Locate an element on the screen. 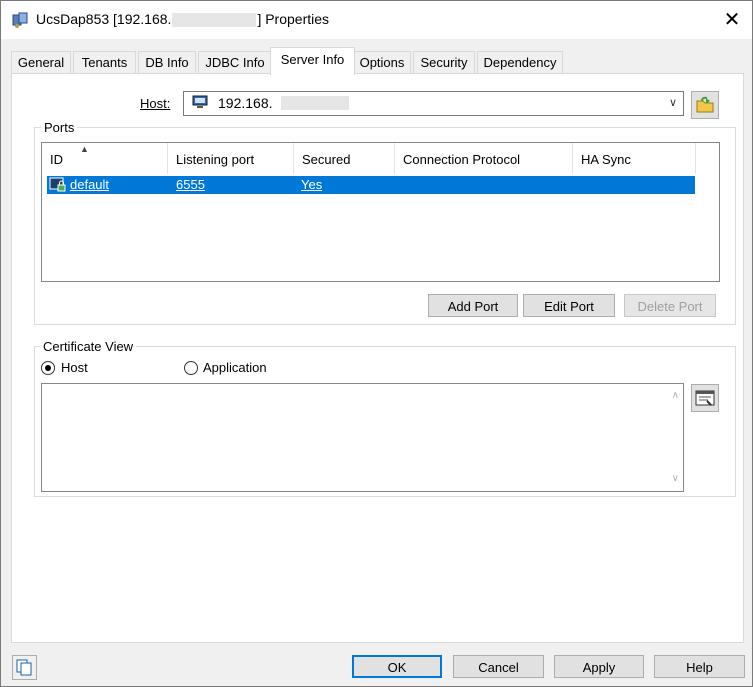 This screenshot has height=687, width=753. host-radio is located at coordinates (48, 368).